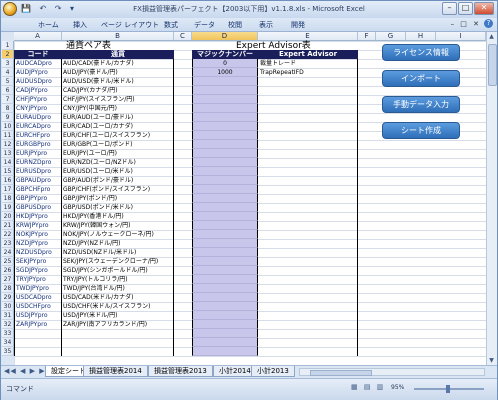 This screenshot has width=498, height=400. Describe the element at coordinates (308, 63) in the screenshot. I see `expert-advisor-cell: 裁量トレード` at that location.